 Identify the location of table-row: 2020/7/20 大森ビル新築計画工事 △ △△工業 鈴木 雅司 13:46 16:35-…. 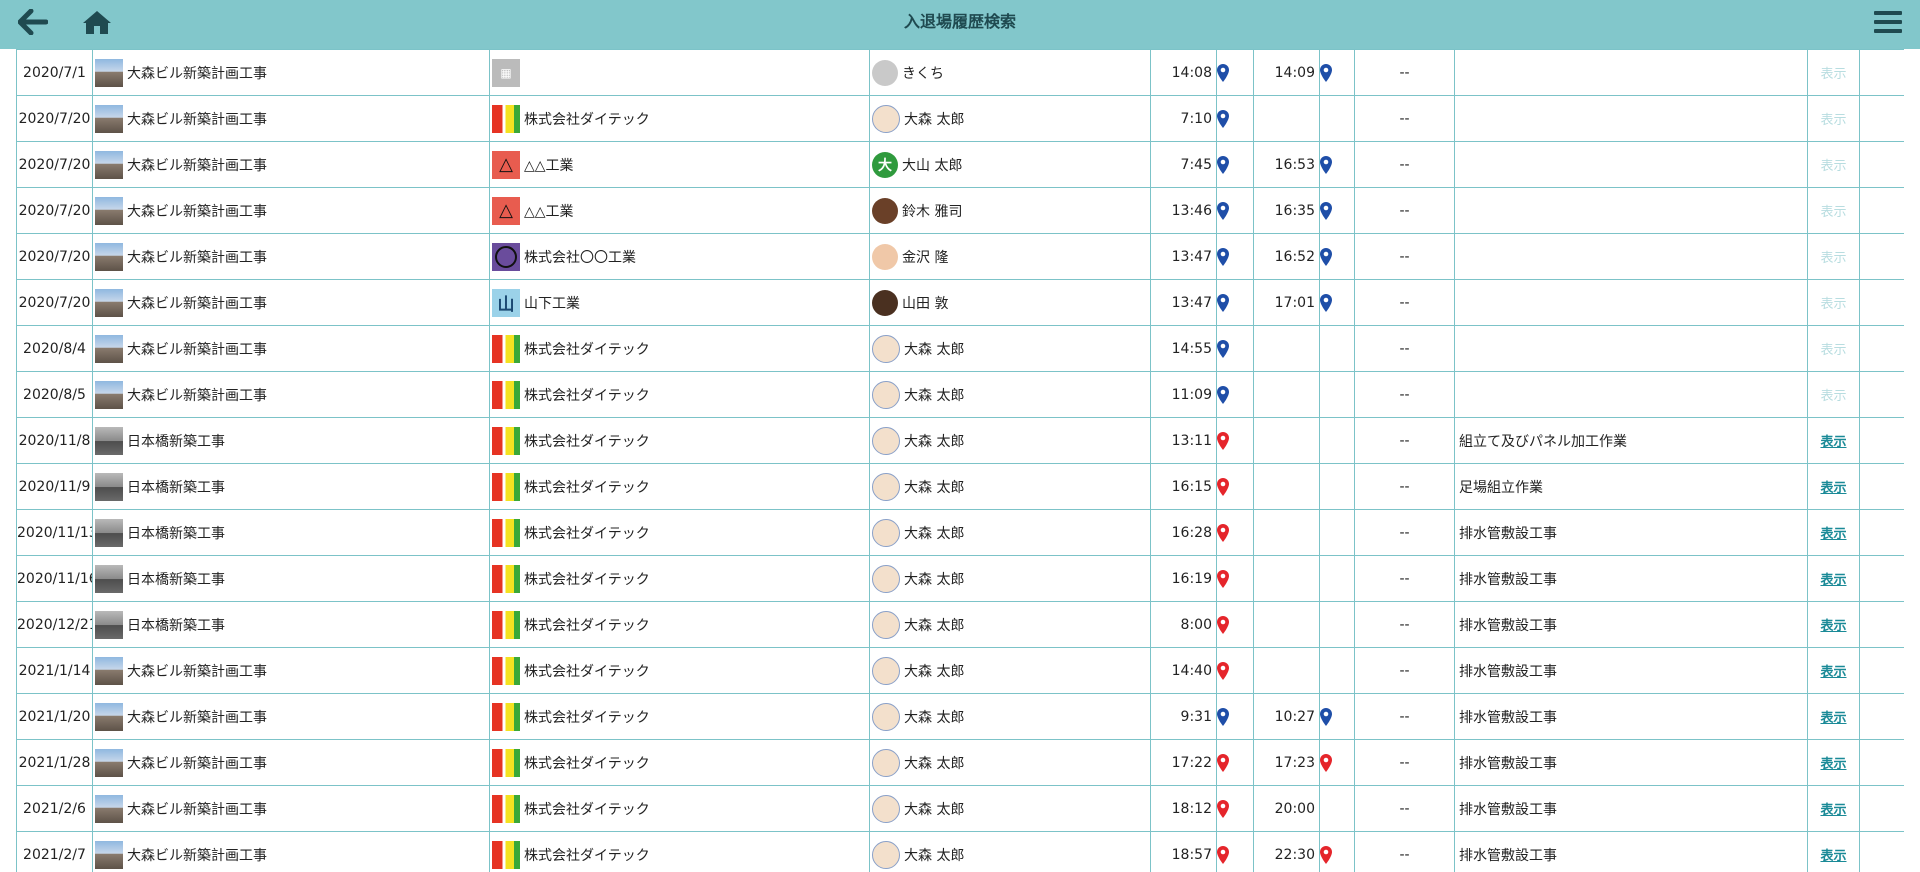
(960, 210).